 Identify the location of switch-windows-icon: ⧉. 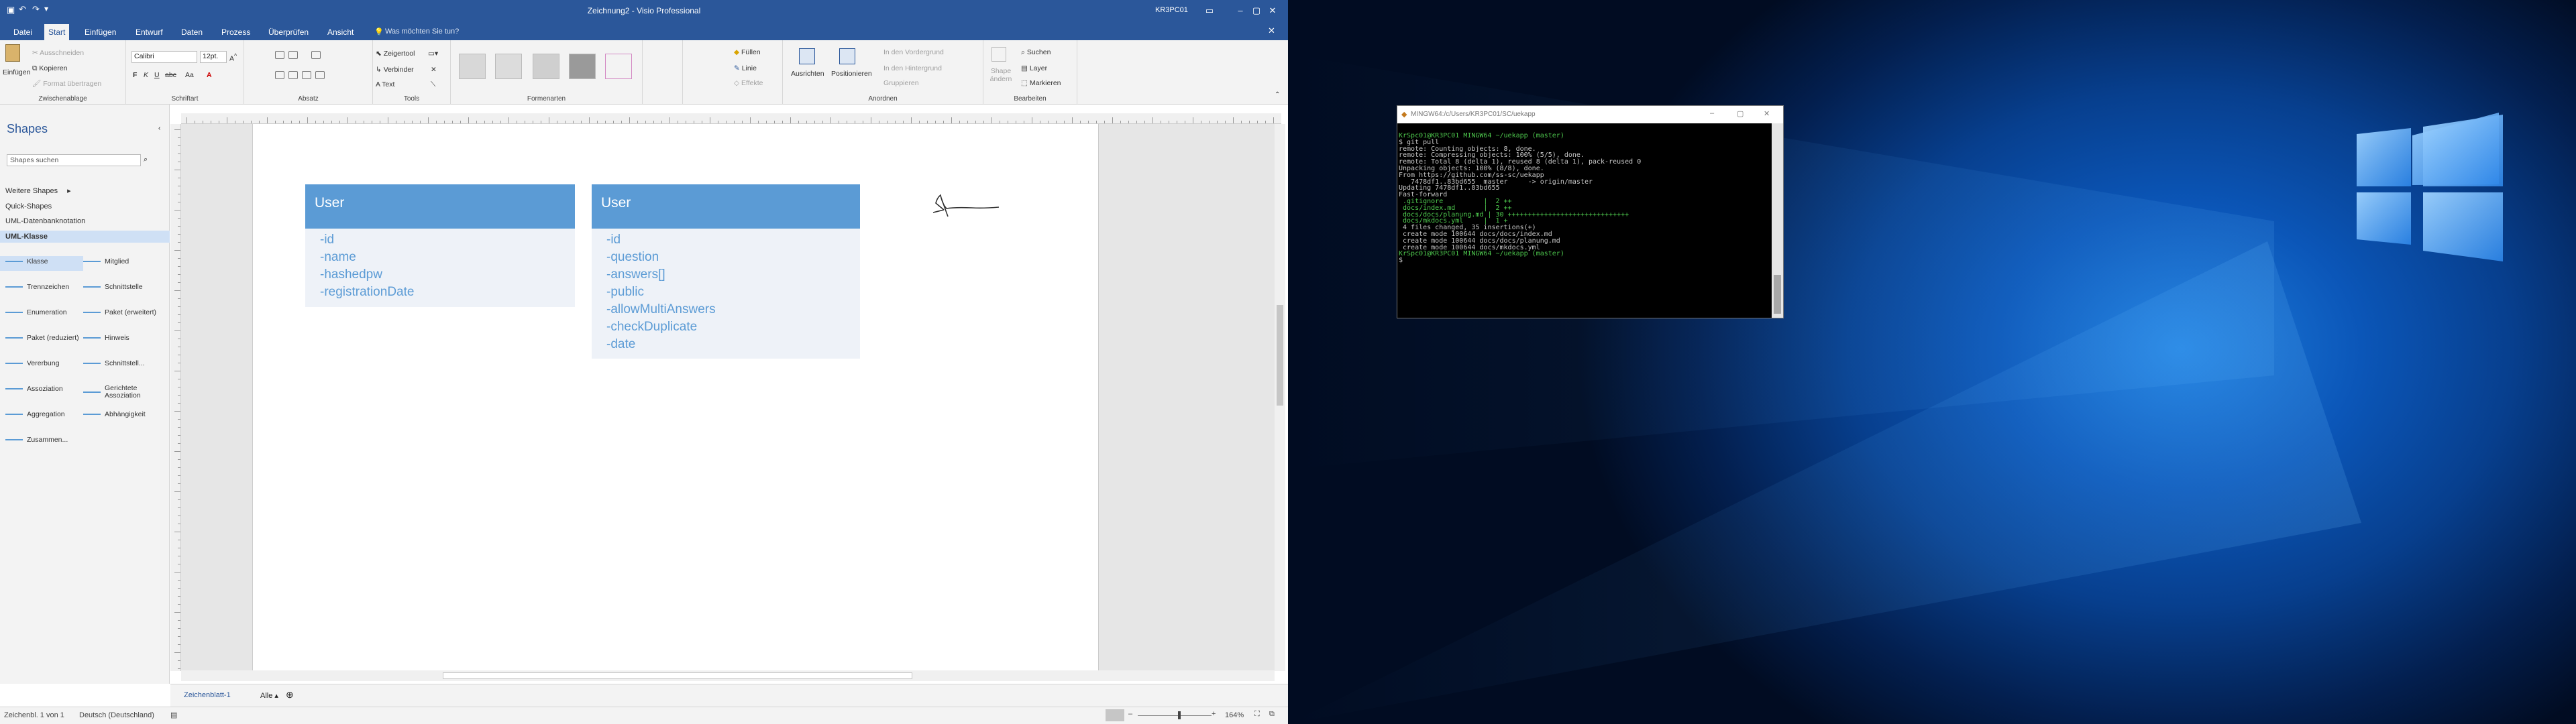
(1272, 714).